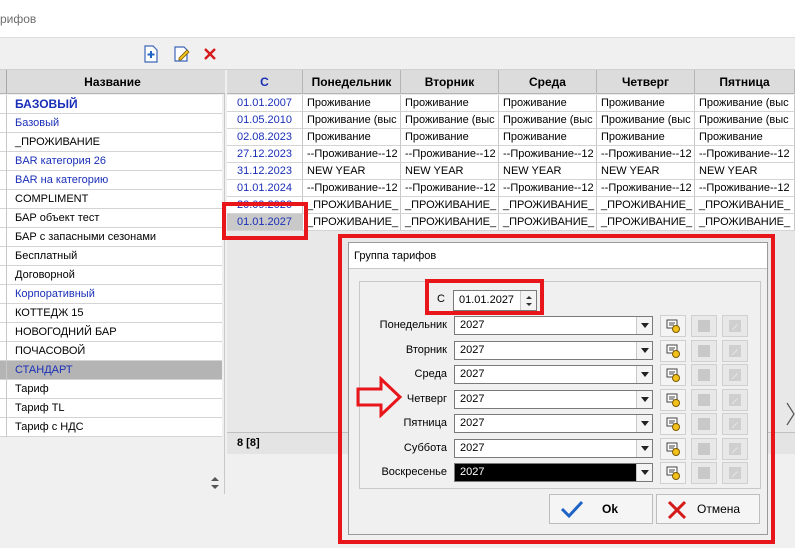 The image size is (795, 548). What do you see at coordinates (553, 448) in the screenshot?
I see `day-select-saturday: 2027` at bounding box center [553, 448].